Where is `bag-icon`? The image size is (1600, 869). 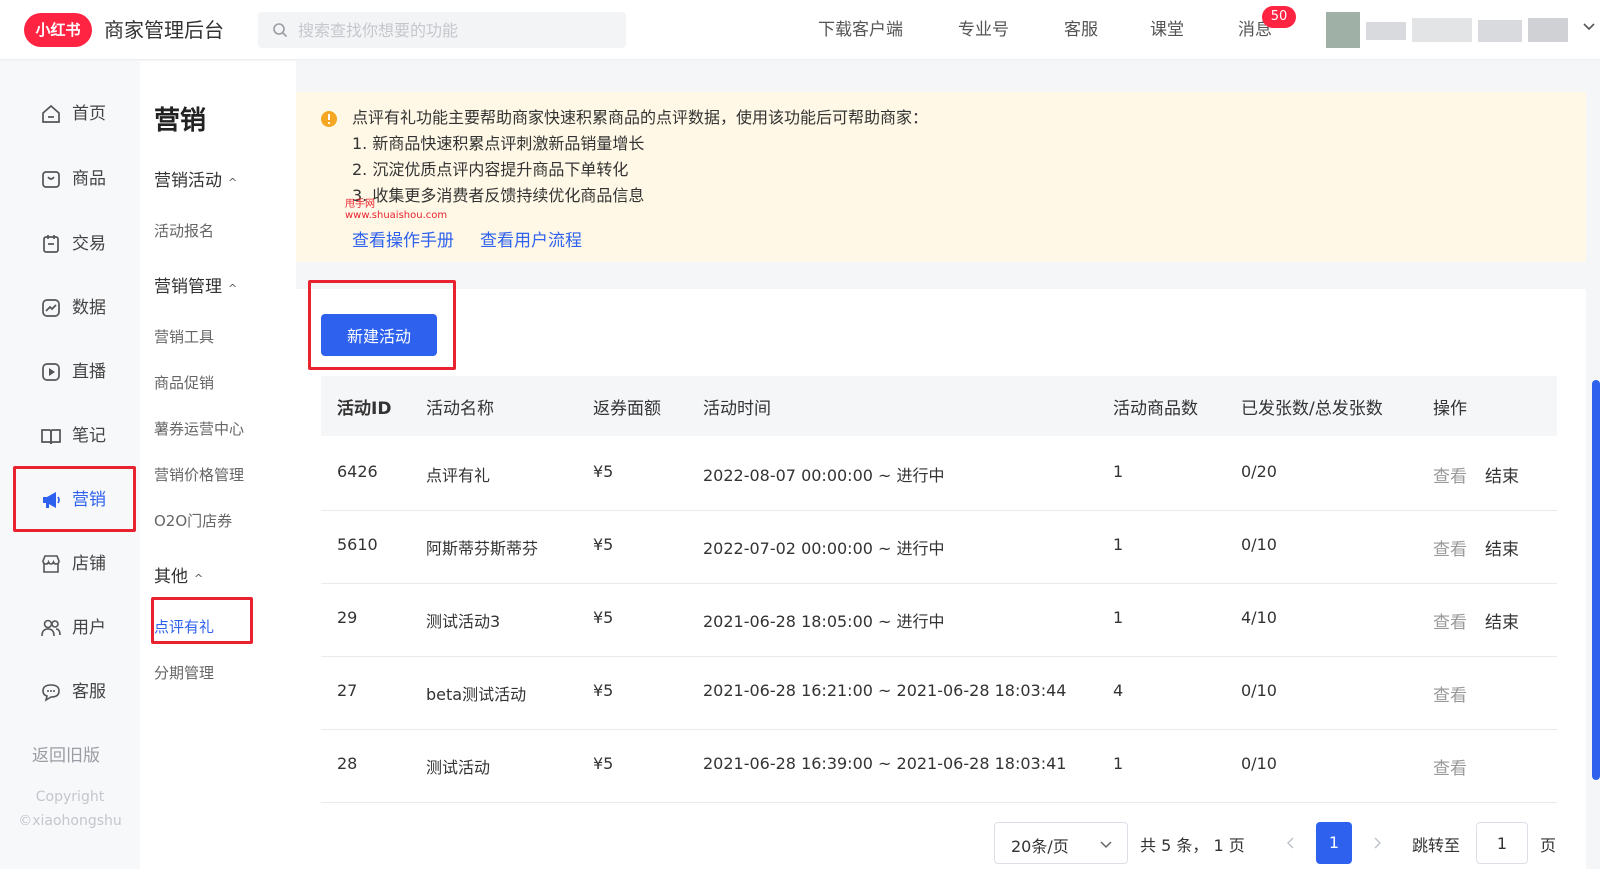 bag-icon is located at coordinates (51, 179).